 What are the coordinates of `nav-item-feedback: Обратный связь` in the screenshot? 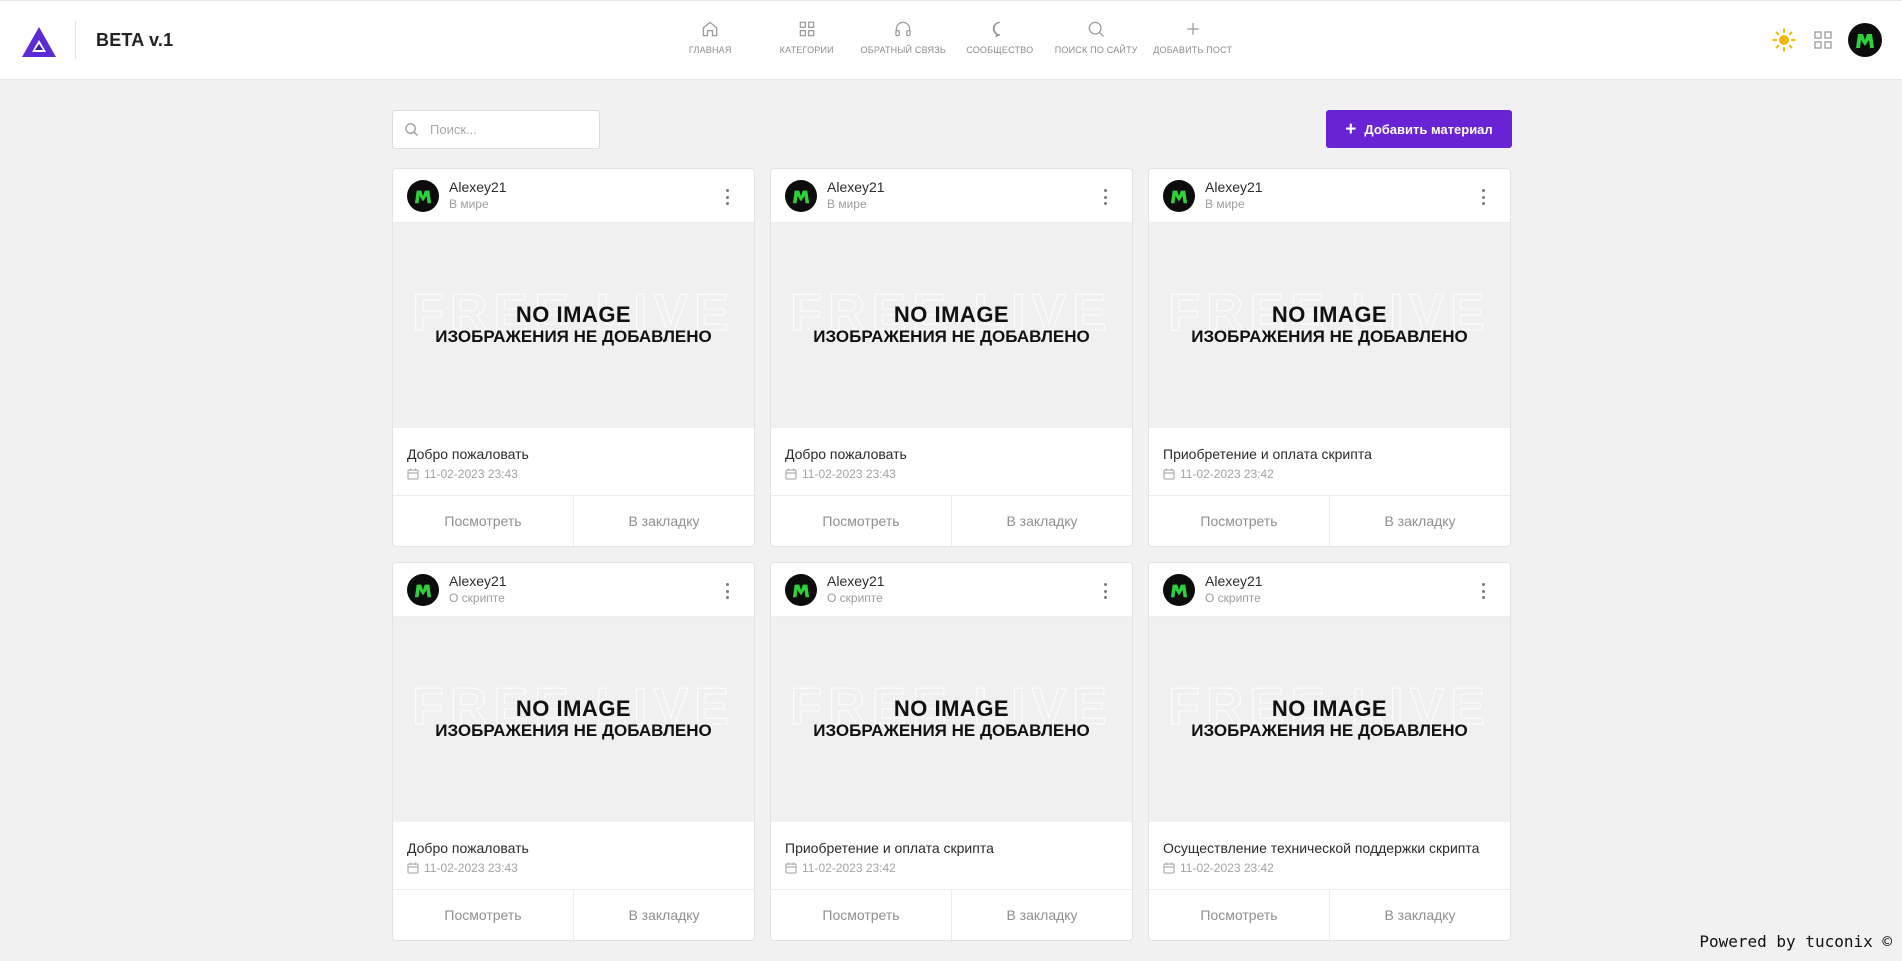 It's located at (903, 37).